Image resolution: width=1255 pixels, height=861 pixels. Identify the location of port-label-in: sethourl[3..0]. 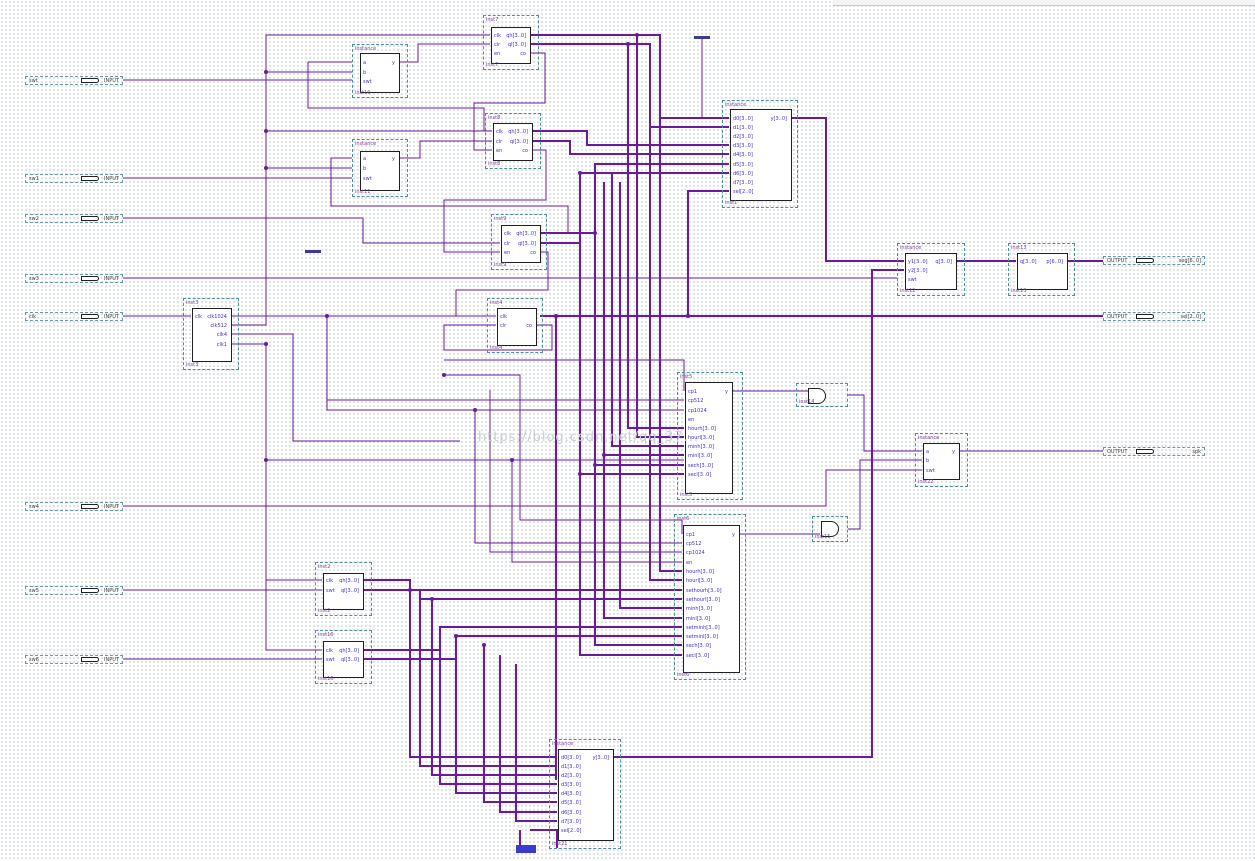
(703, 600).